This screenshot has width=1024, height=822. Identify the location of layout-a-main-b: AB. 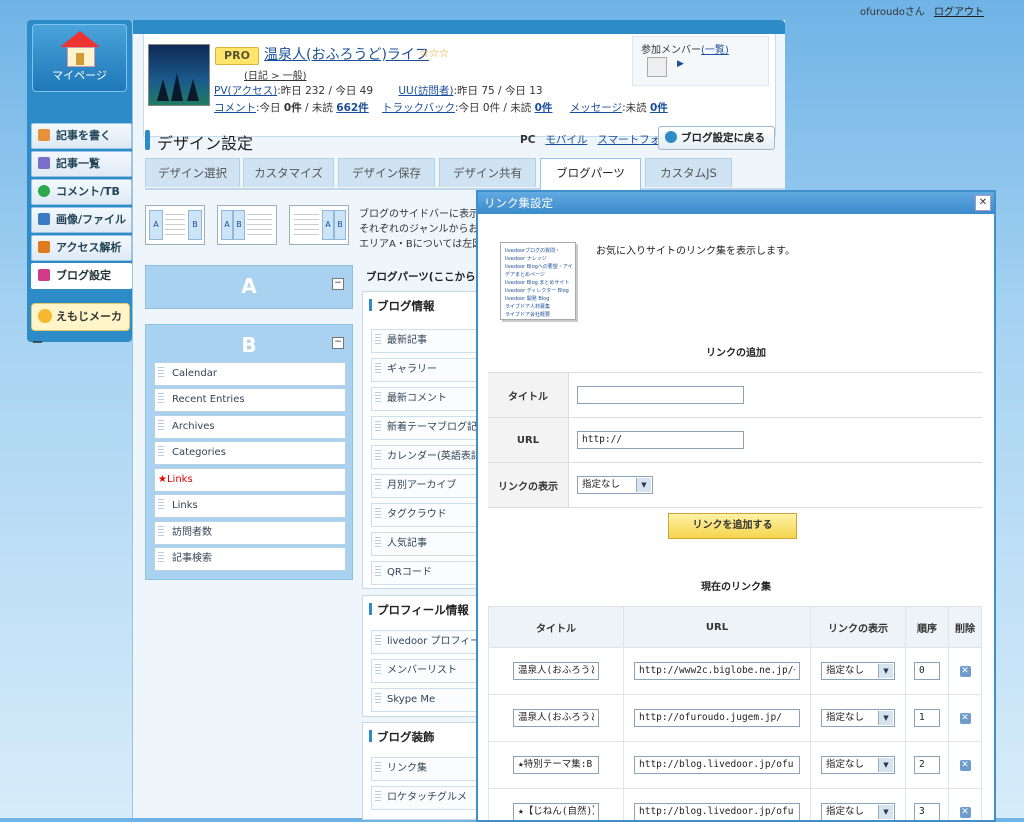
(175, 225).